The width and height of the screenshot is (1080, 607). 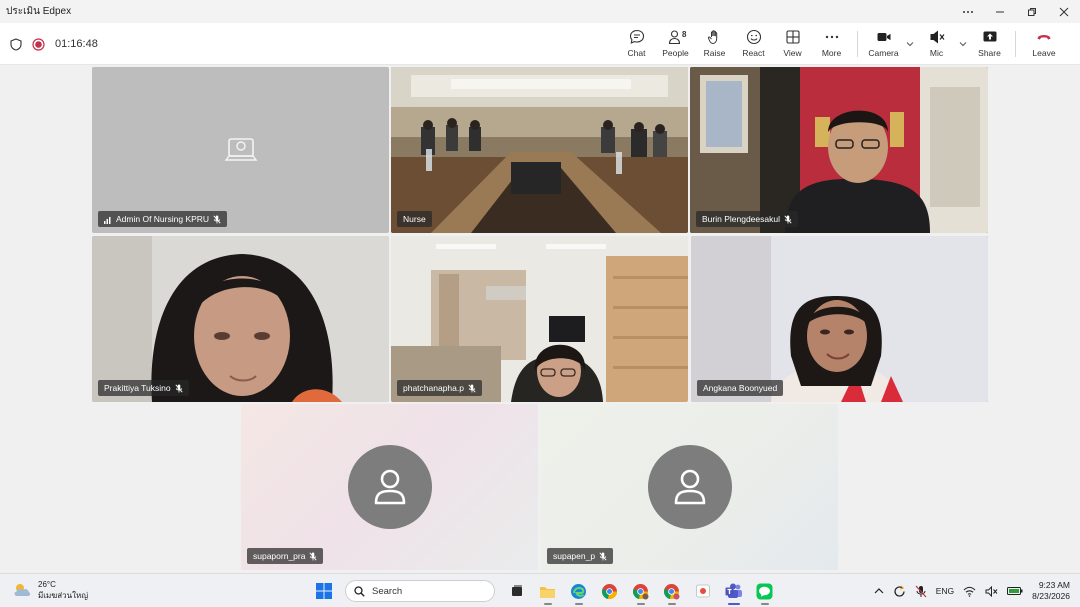 What do you see at coordinates (574, 556) in the screenshot?
I see `participant-name: supapen_p` at bounding box center [574, 556].